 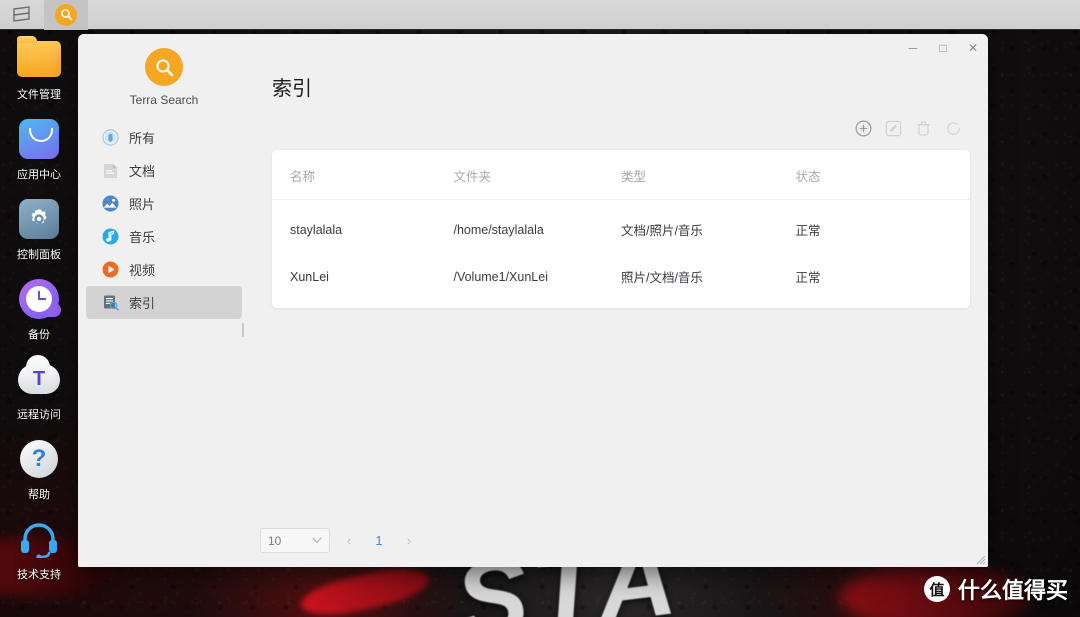 I want to click on column-header-name: 名称, so click(x=363, y=175).